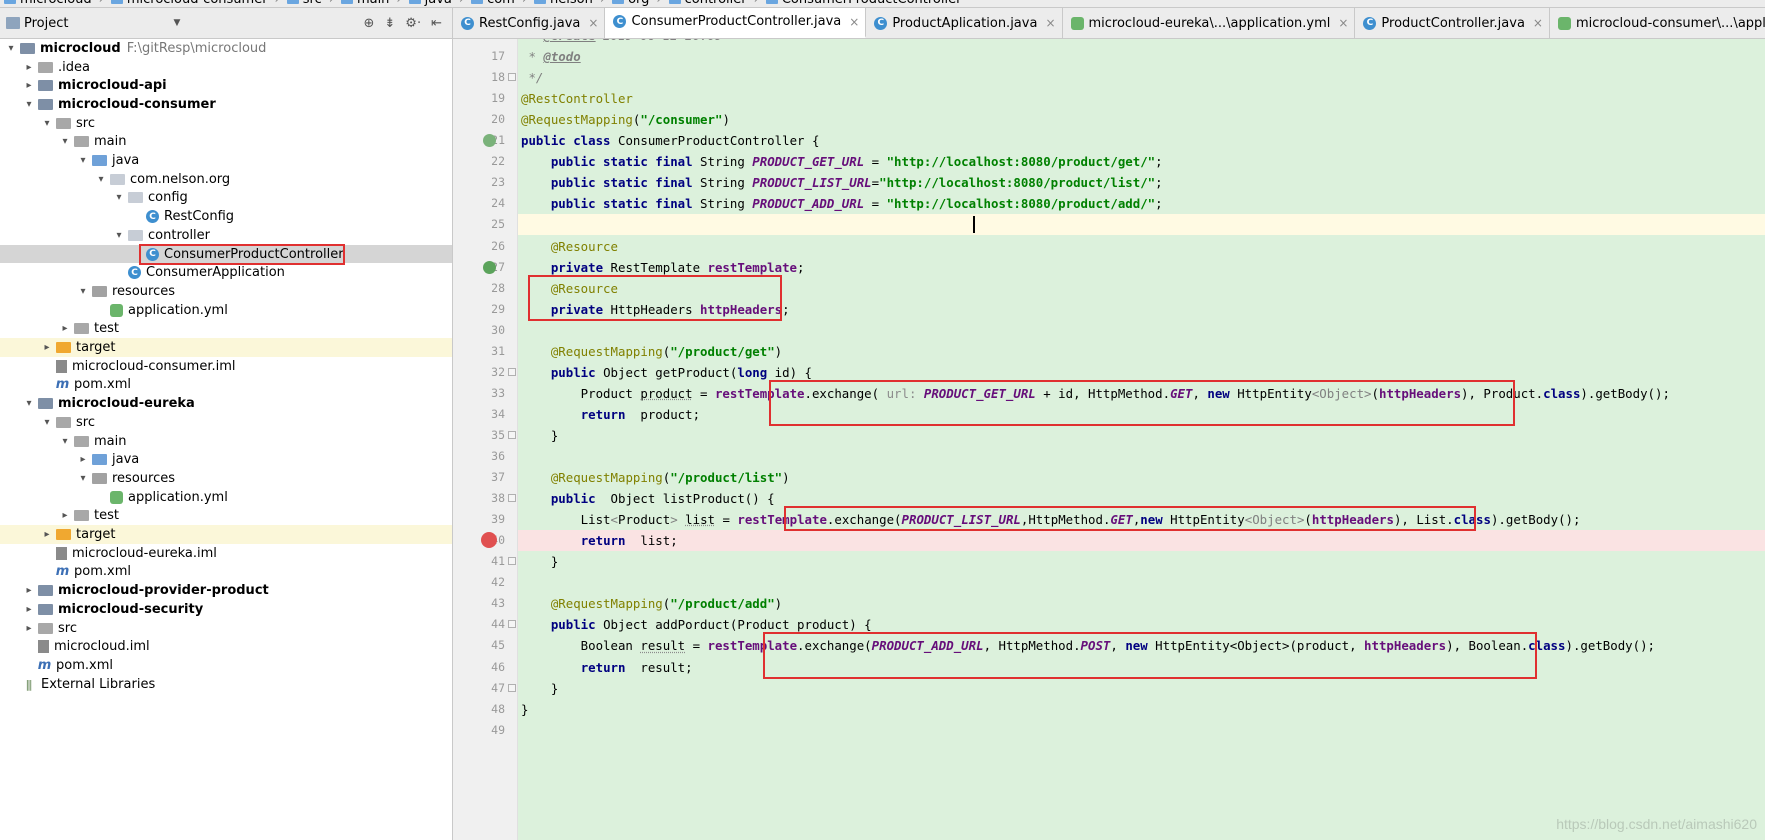  I want to click on gear-icon: ⚙·, so click(413, 23).